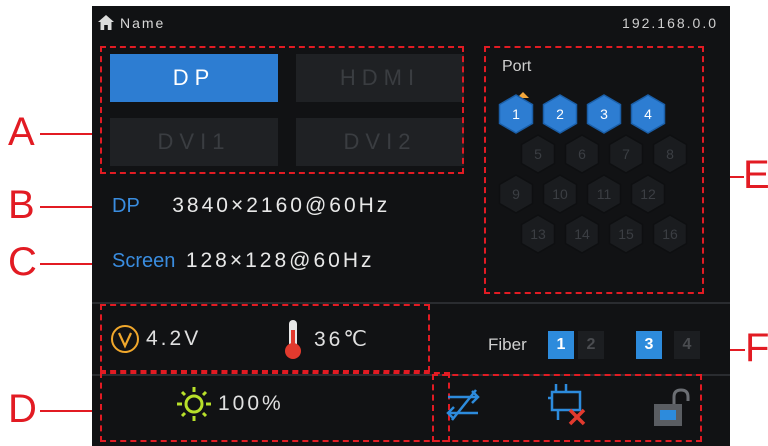  Describe the element at coordinates (755, 175) in the screenshot. I see `callout-e: E` at that location.